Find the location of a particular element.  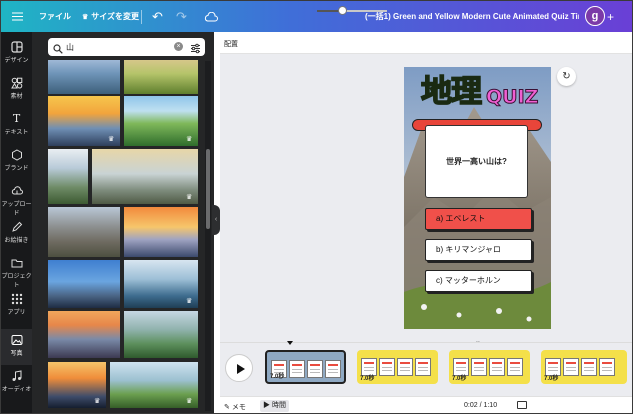

search-icon is located at coordinates (58, 47).